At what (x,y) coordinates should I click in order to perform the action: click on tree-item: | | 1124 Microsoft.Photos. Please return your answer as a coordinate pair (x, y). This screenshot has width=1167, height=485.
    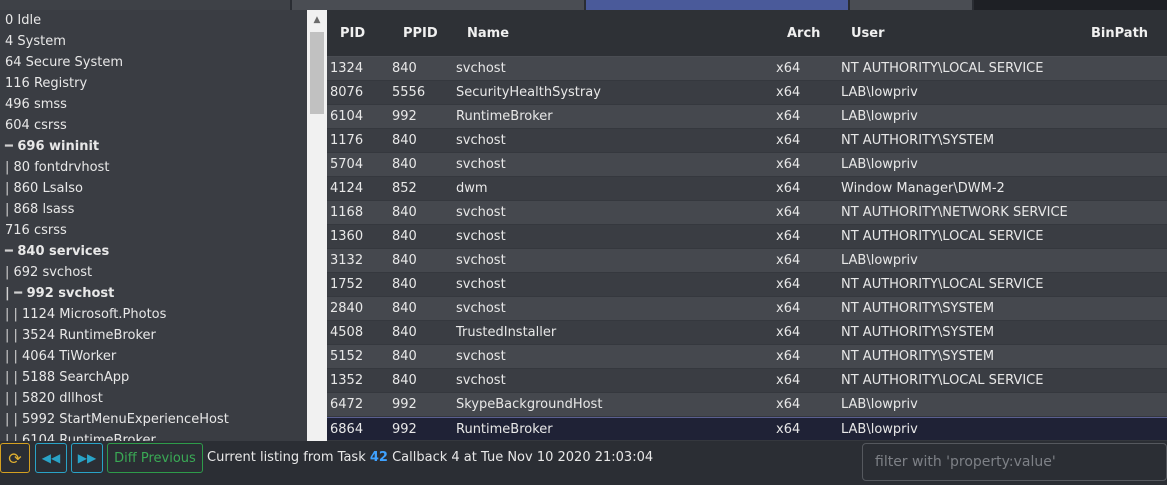
    Looking at the image, I should click on (153, 314).